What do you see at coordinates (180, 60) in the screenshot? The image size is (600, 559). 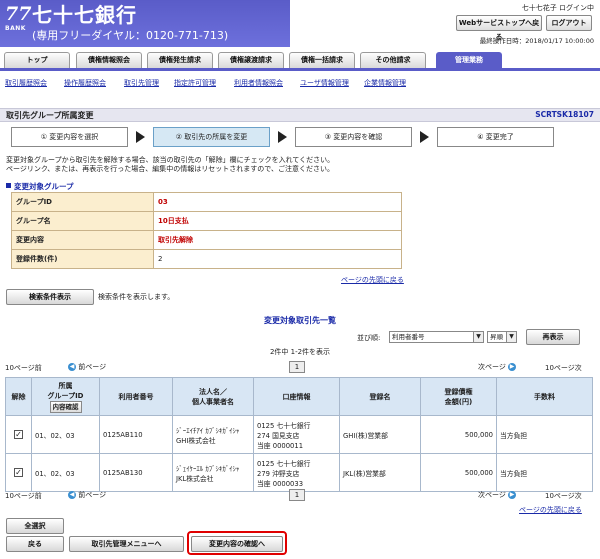 I see `tab-credit-issue: 債権発生請求` at bounding box center [180, 60].